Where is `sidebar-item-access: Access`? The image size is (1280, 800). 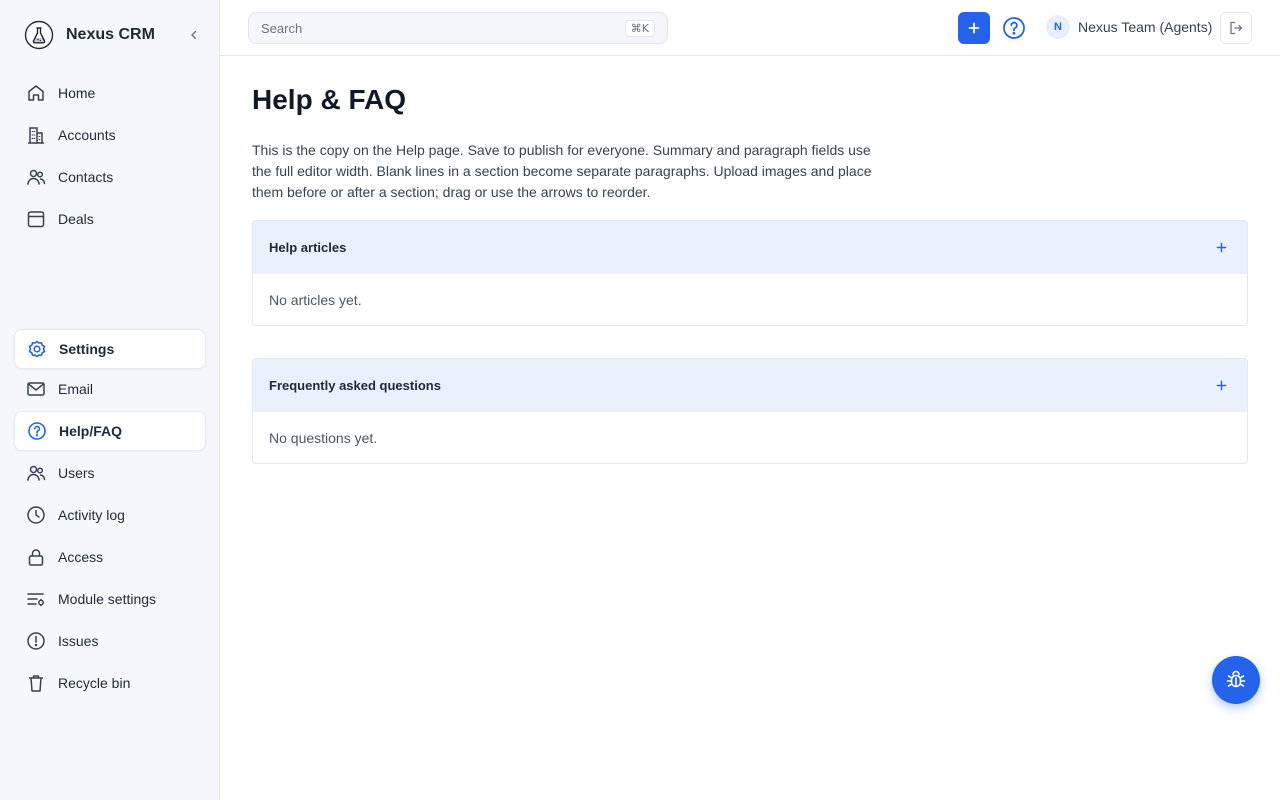
sidebar-item-access: Access is located at coordinates (110, 557).